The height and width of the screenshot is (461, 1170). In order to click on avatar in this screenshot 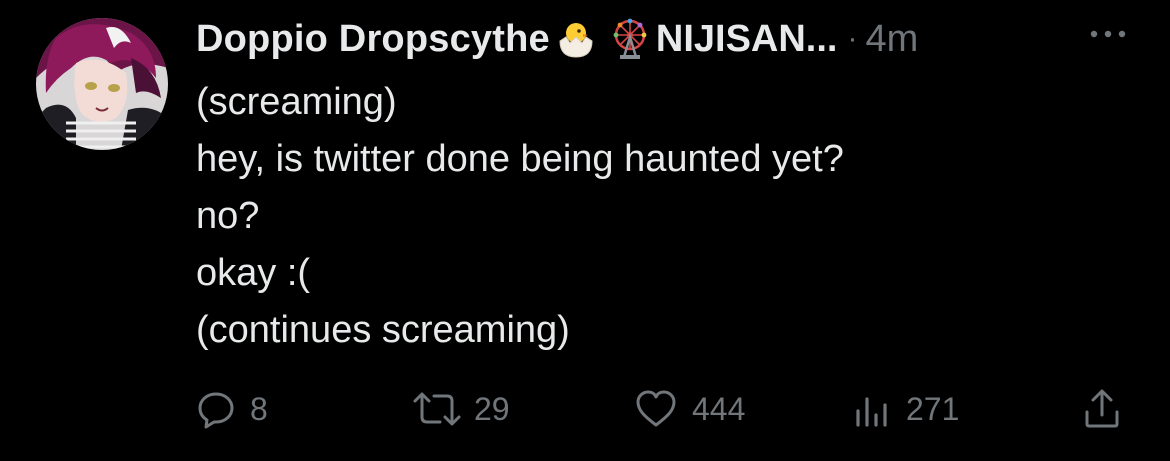, I will do `click(102, 84)`.